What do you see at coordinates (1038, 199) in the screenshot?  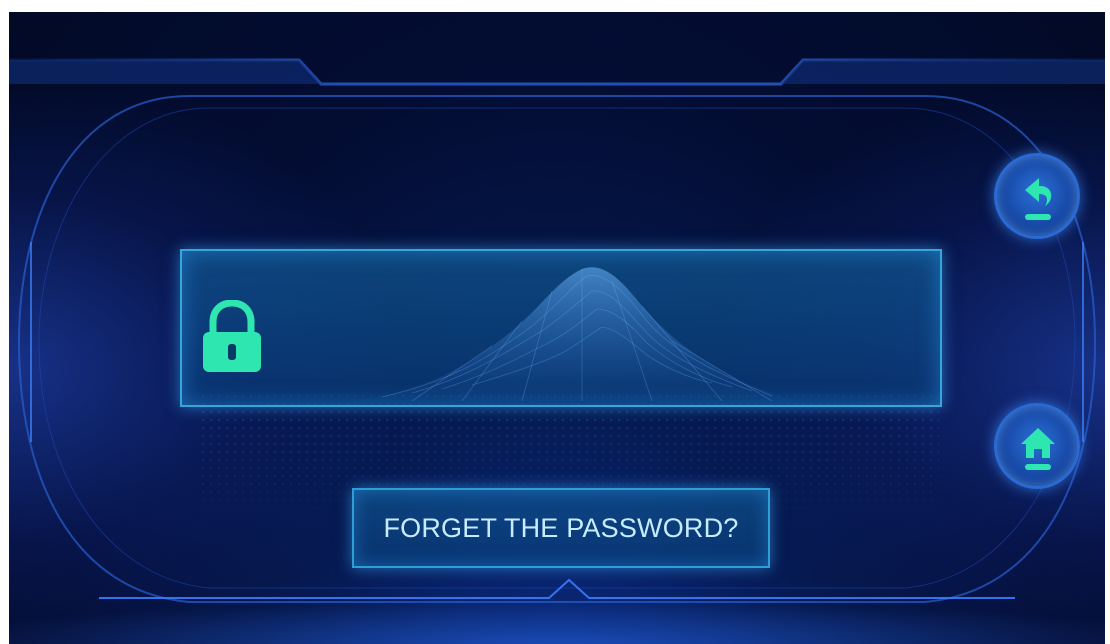 I see `back-arrow-icon` at bounding box center [1038, 199].